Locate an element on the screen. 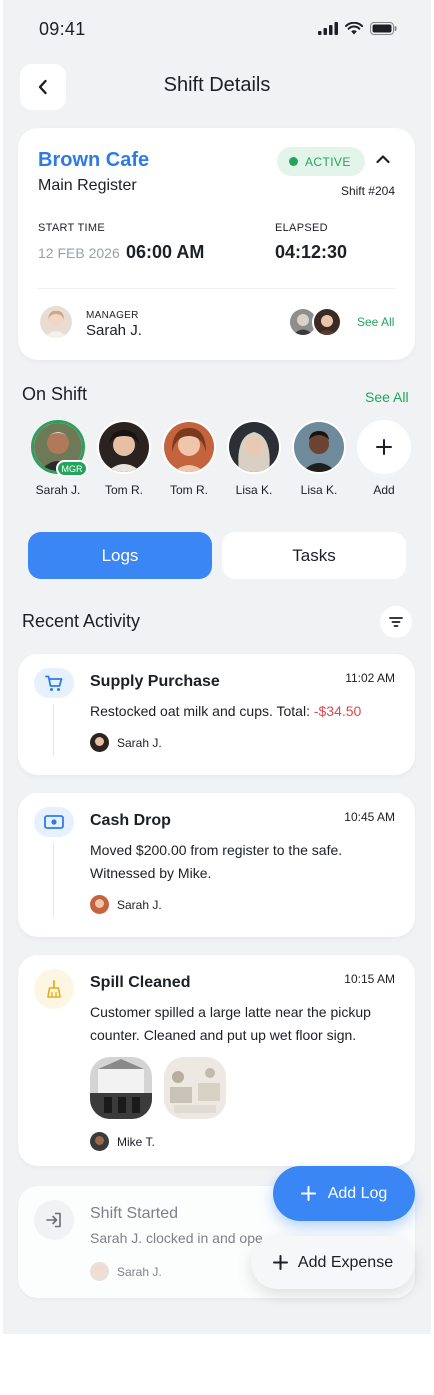 This screenshot has height=1395, width=434. tab-logs: Logs is located at coordinates (120, 555).